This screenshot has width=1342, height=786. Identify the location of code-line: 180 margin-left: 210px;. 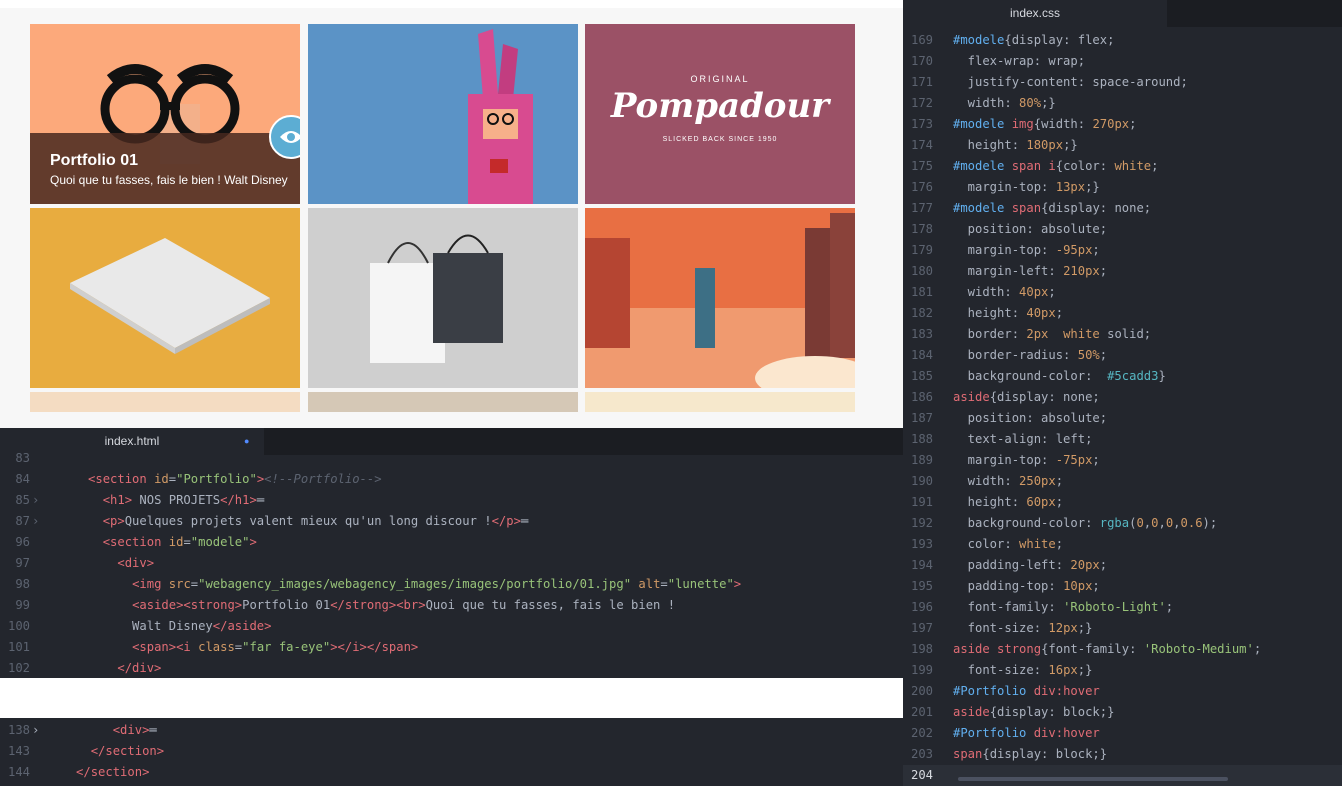
(1005, 271).